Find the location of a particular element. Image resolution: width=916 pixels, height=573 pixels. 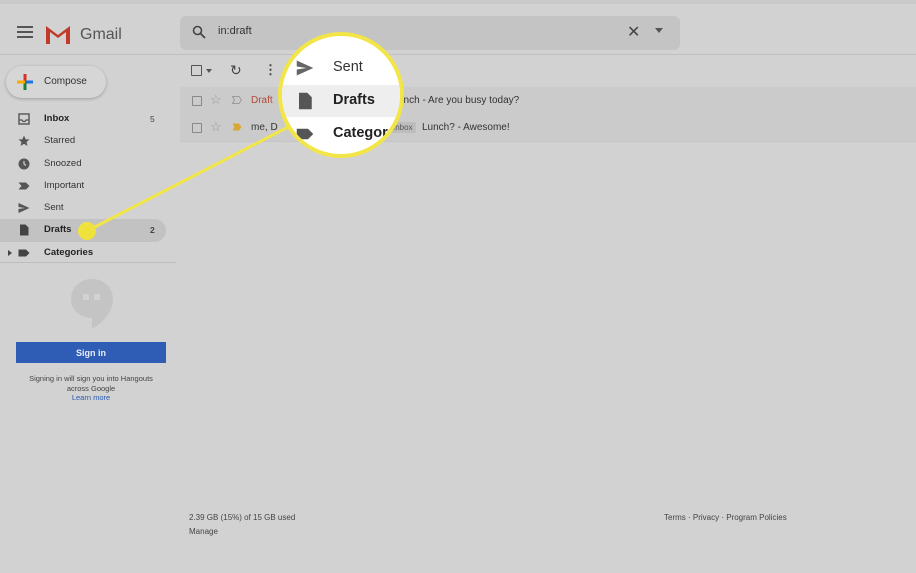

magnified-drafts-item: Drafts is located at coordinates (341, 101).